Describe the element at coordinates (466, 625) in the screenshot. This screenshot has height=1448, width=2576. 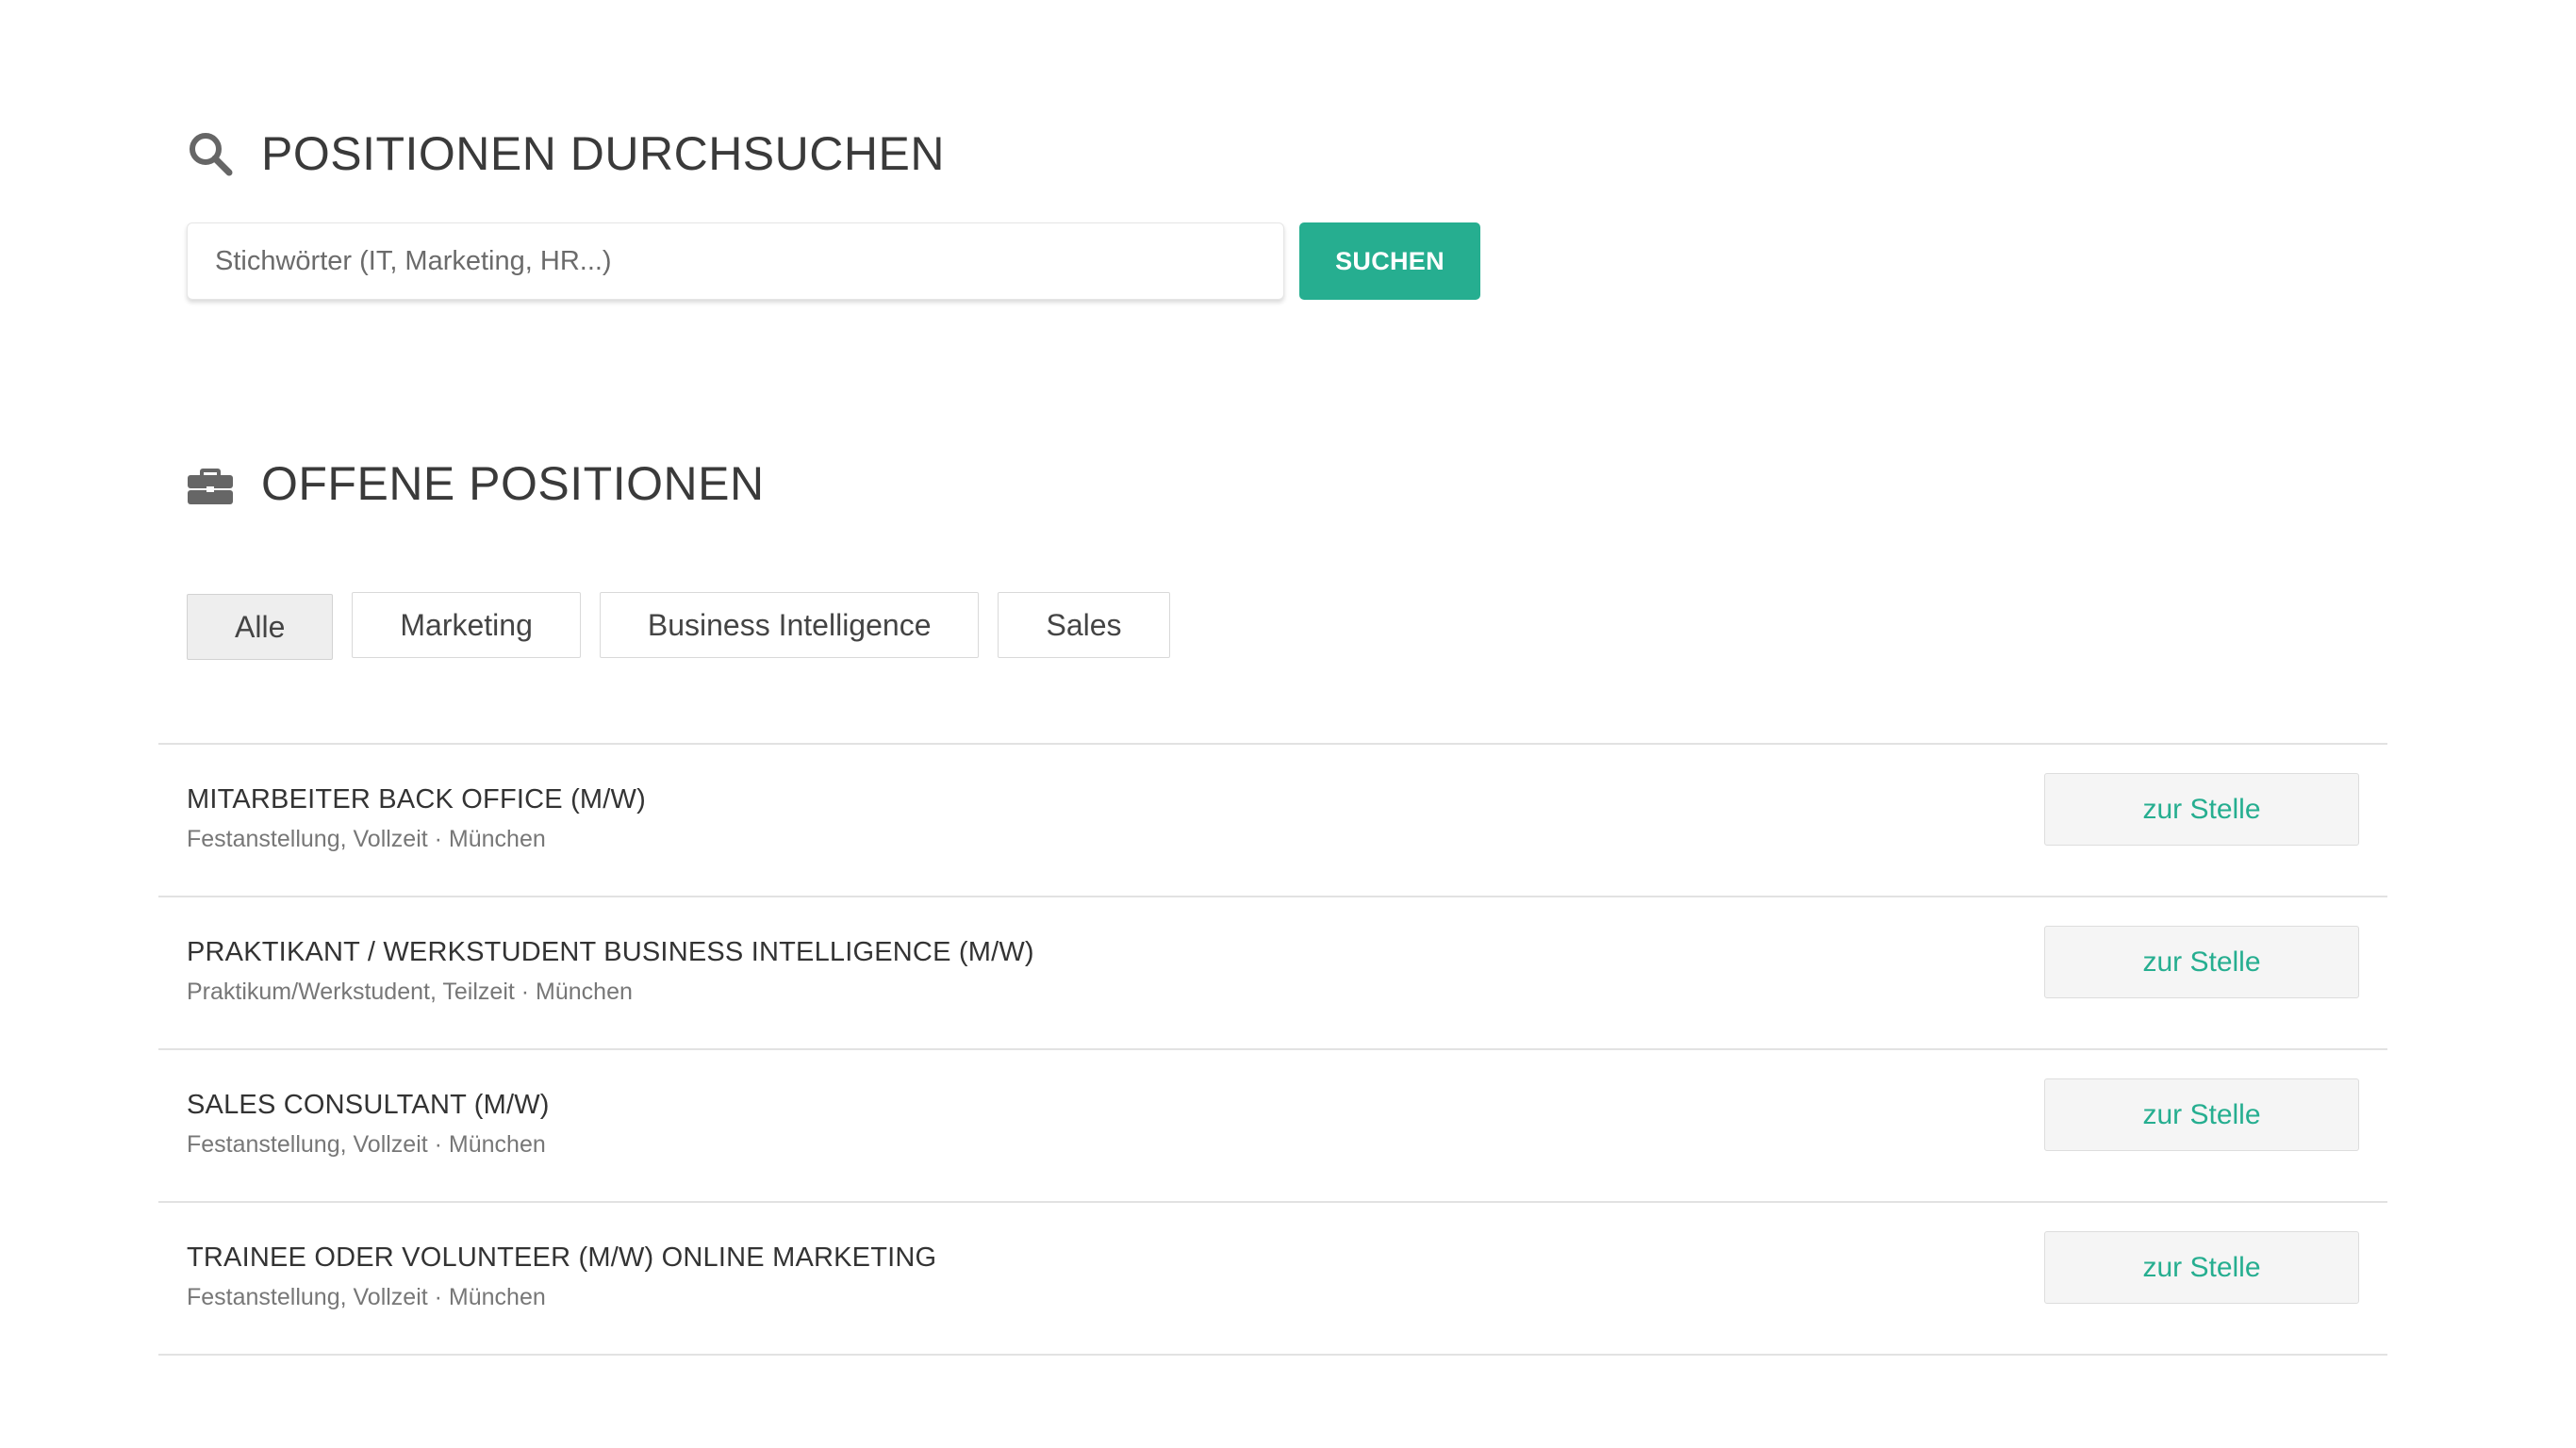
I see `filter-tab-marketing: Marketing` at that location.